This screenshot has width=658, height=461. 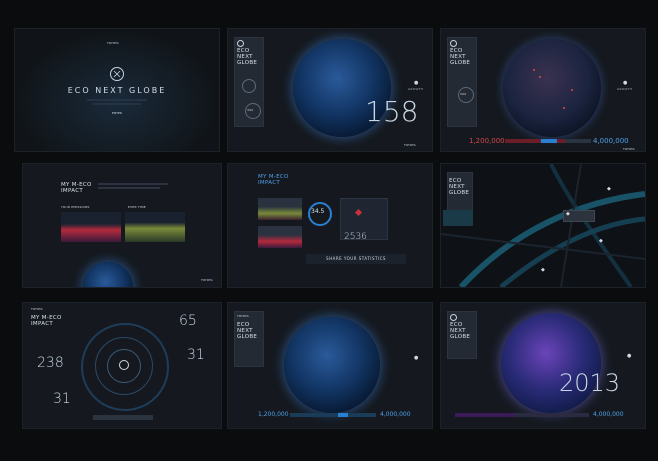 What do you see at coordinates (50, 363) in the screenshot?
I see `stat-left: 238` at bounding box center [50, 363].